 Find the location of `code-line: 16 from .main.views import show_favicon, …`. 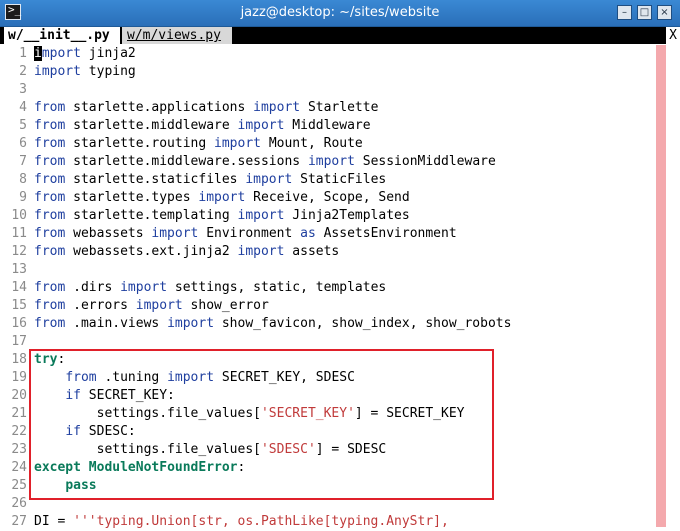

code-line: 16 from .main.views import show_favicon, … is located at coordinates (325, 324).